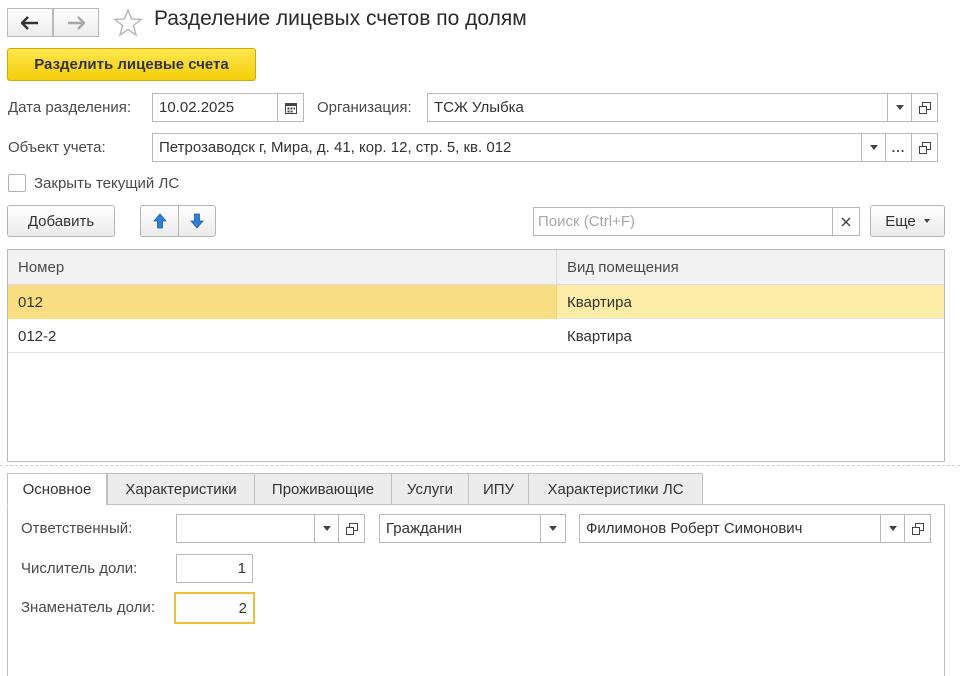  I want to click on person-type-value: Гражданин, so click(424, 528).